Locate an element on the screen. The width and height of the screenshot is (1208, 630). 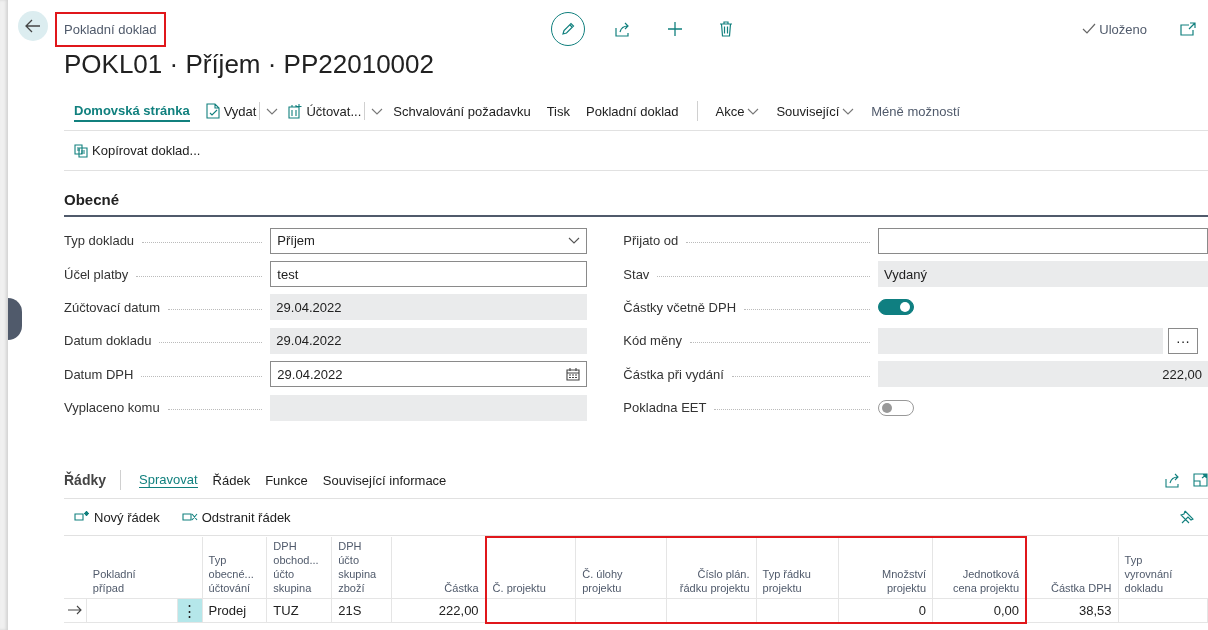
copy-document-icon is located at coordinates (81, 150).